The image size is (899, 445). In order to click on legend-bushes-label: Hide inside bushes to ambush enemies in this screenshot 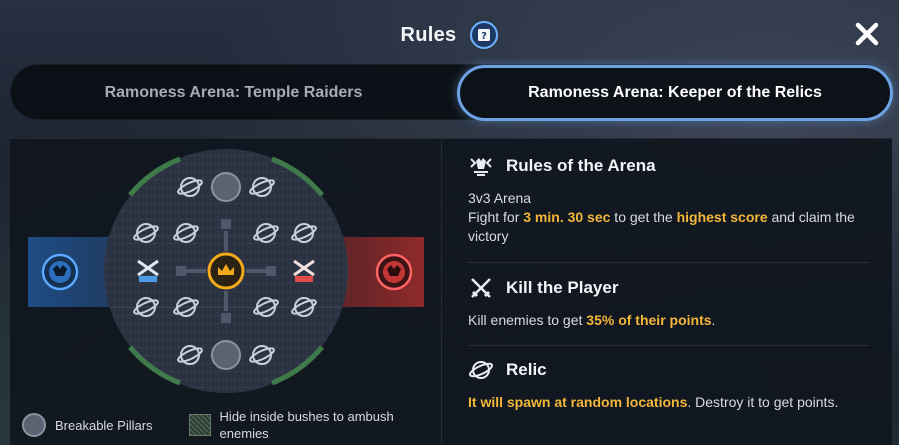, I will do `click(306, 425)`.